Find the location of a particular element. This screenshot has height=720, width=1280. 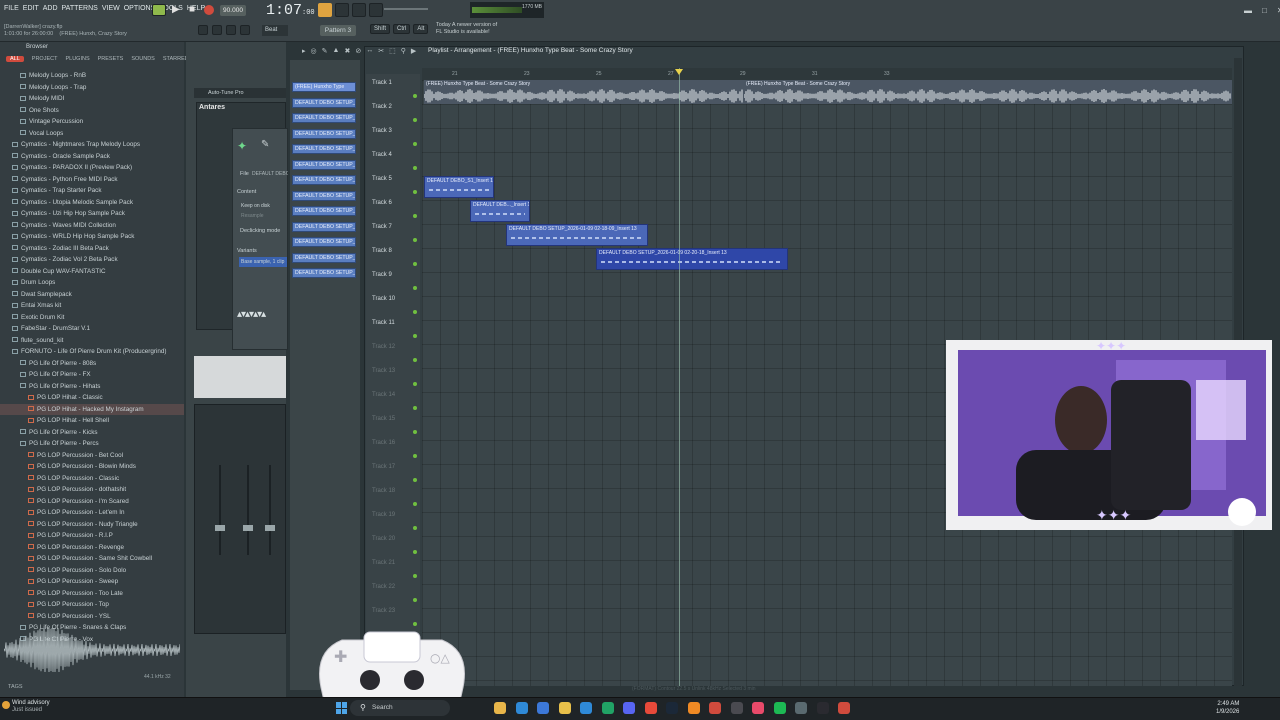

browser-file-item: PG LOP Hihat - Hell Shell is located at coordinates (92, 421).